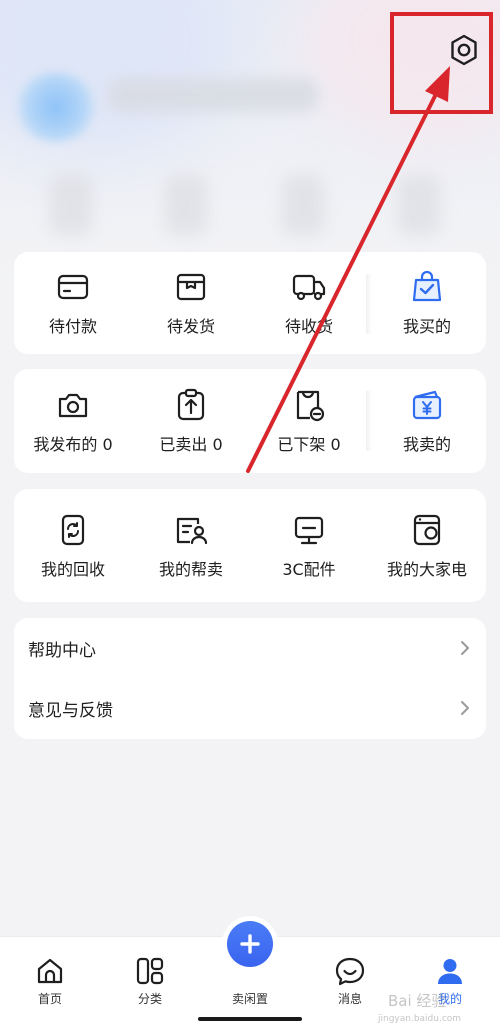 This screenshot has height=1035, width=500. I want to click on recycle-phone-icon, so click(73, 529).